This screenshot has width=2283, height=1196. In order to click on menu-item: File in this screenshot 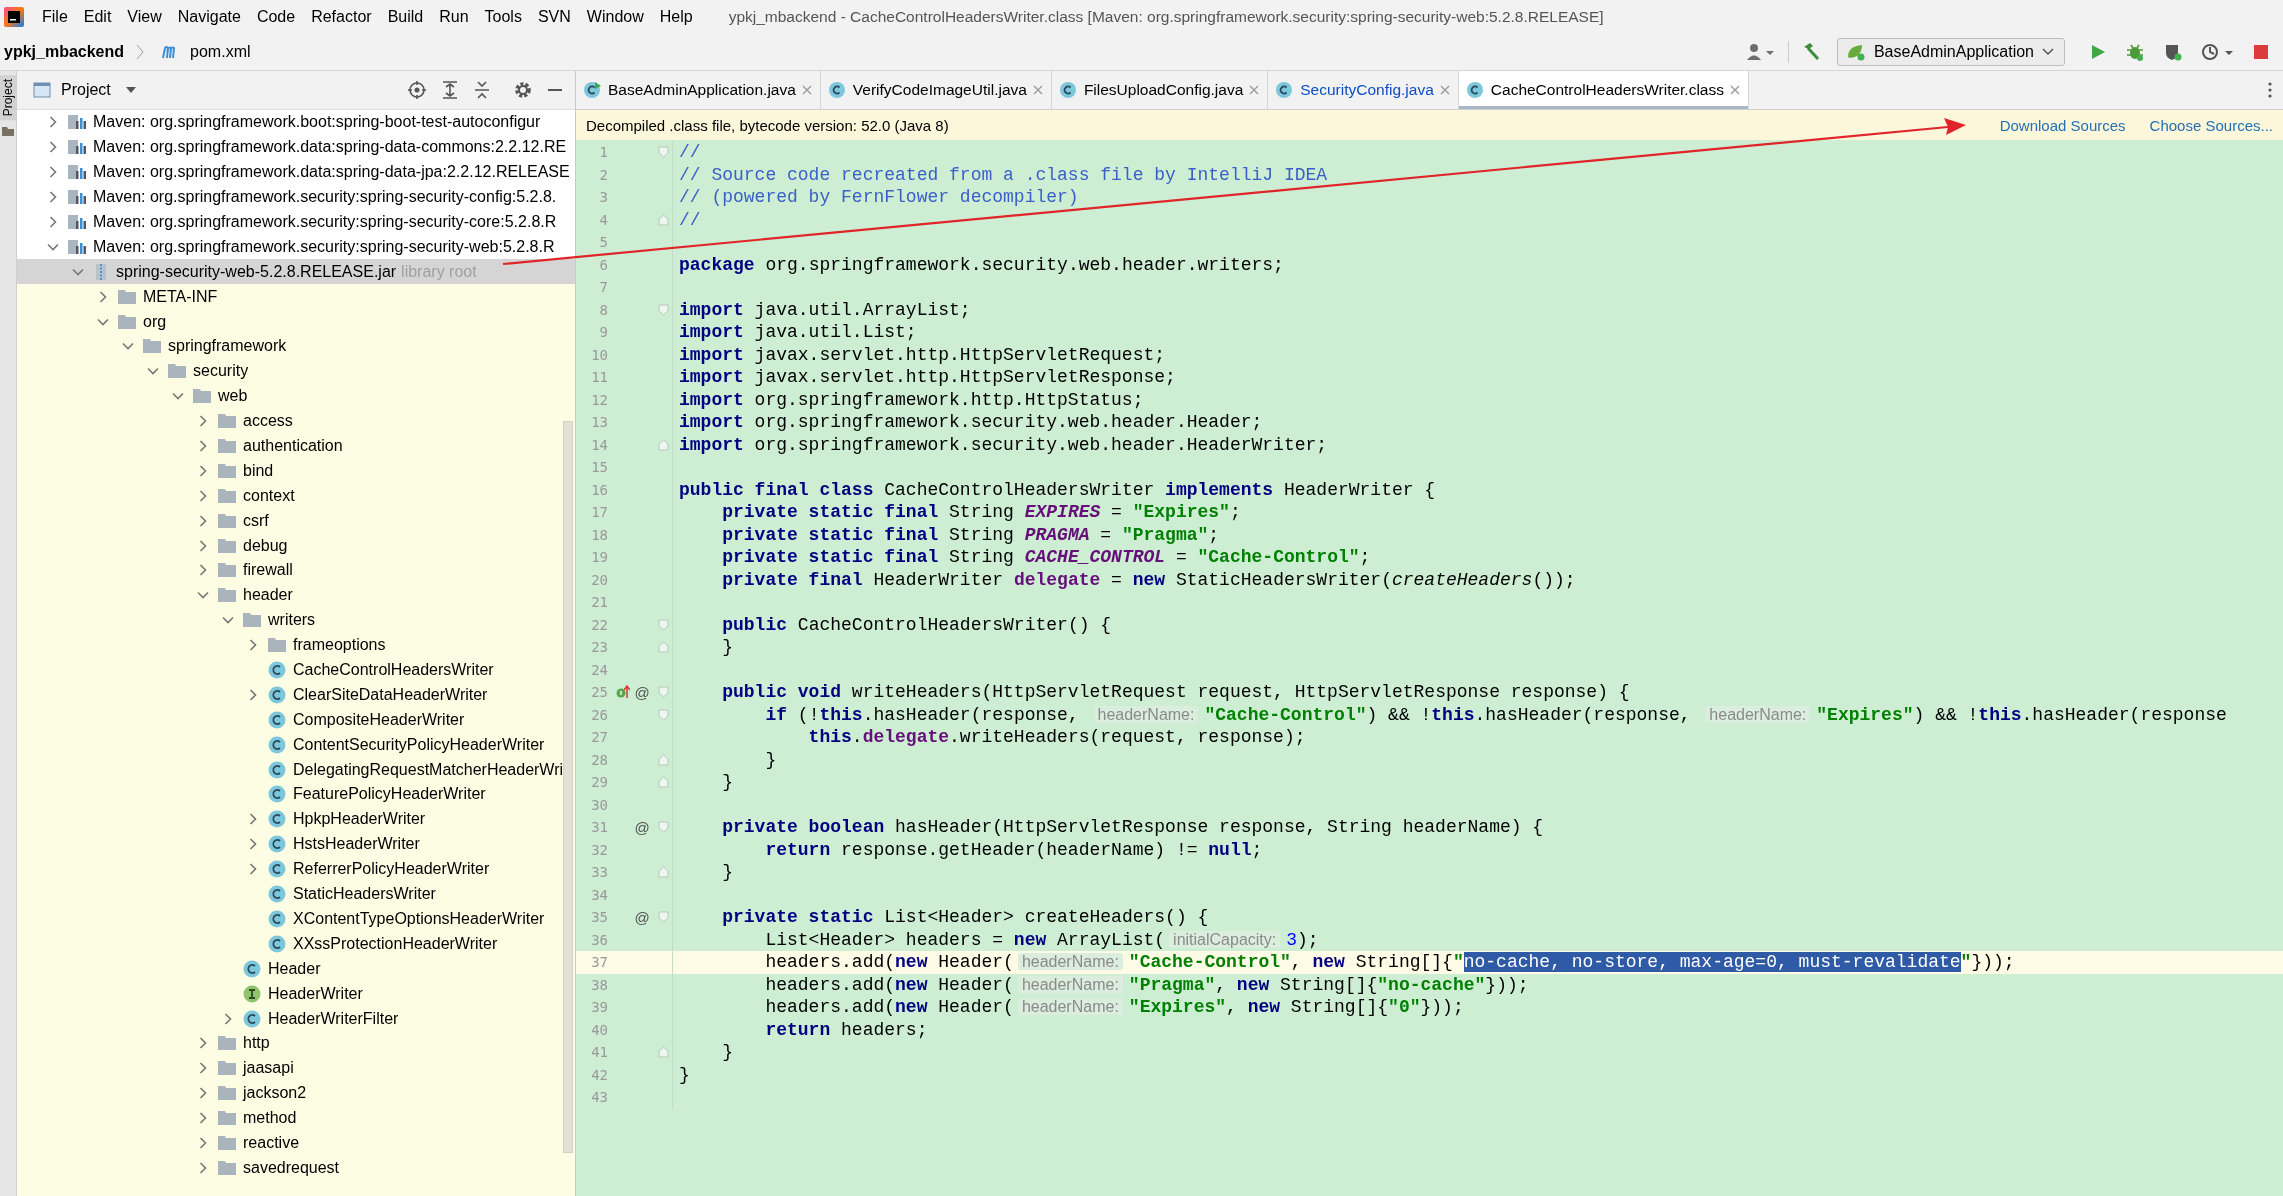, I will do `click(55, 17)`.